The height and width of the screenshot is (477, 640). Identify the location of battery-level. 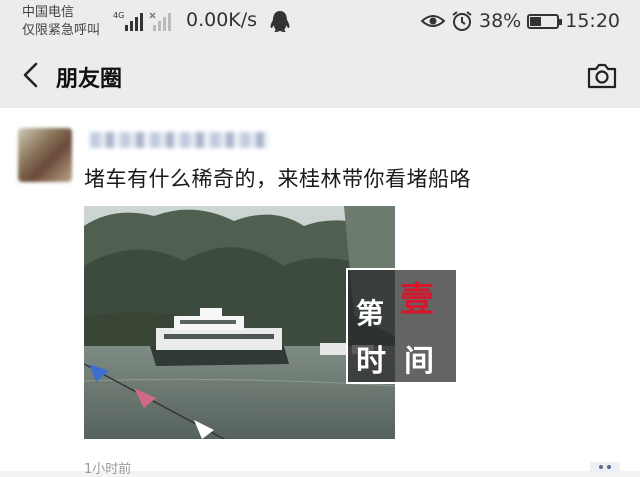
(535, 21).